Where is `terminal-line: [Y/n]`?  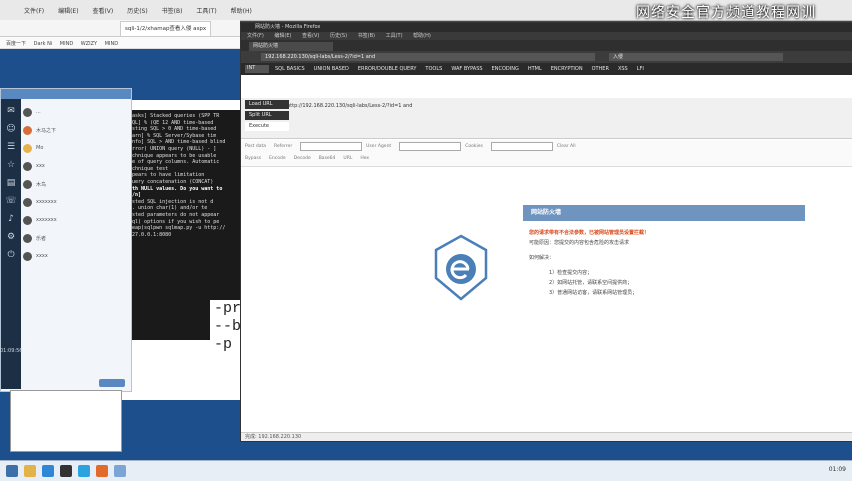 terminal-line: [Y/n] is located at coordinates (134, 195).